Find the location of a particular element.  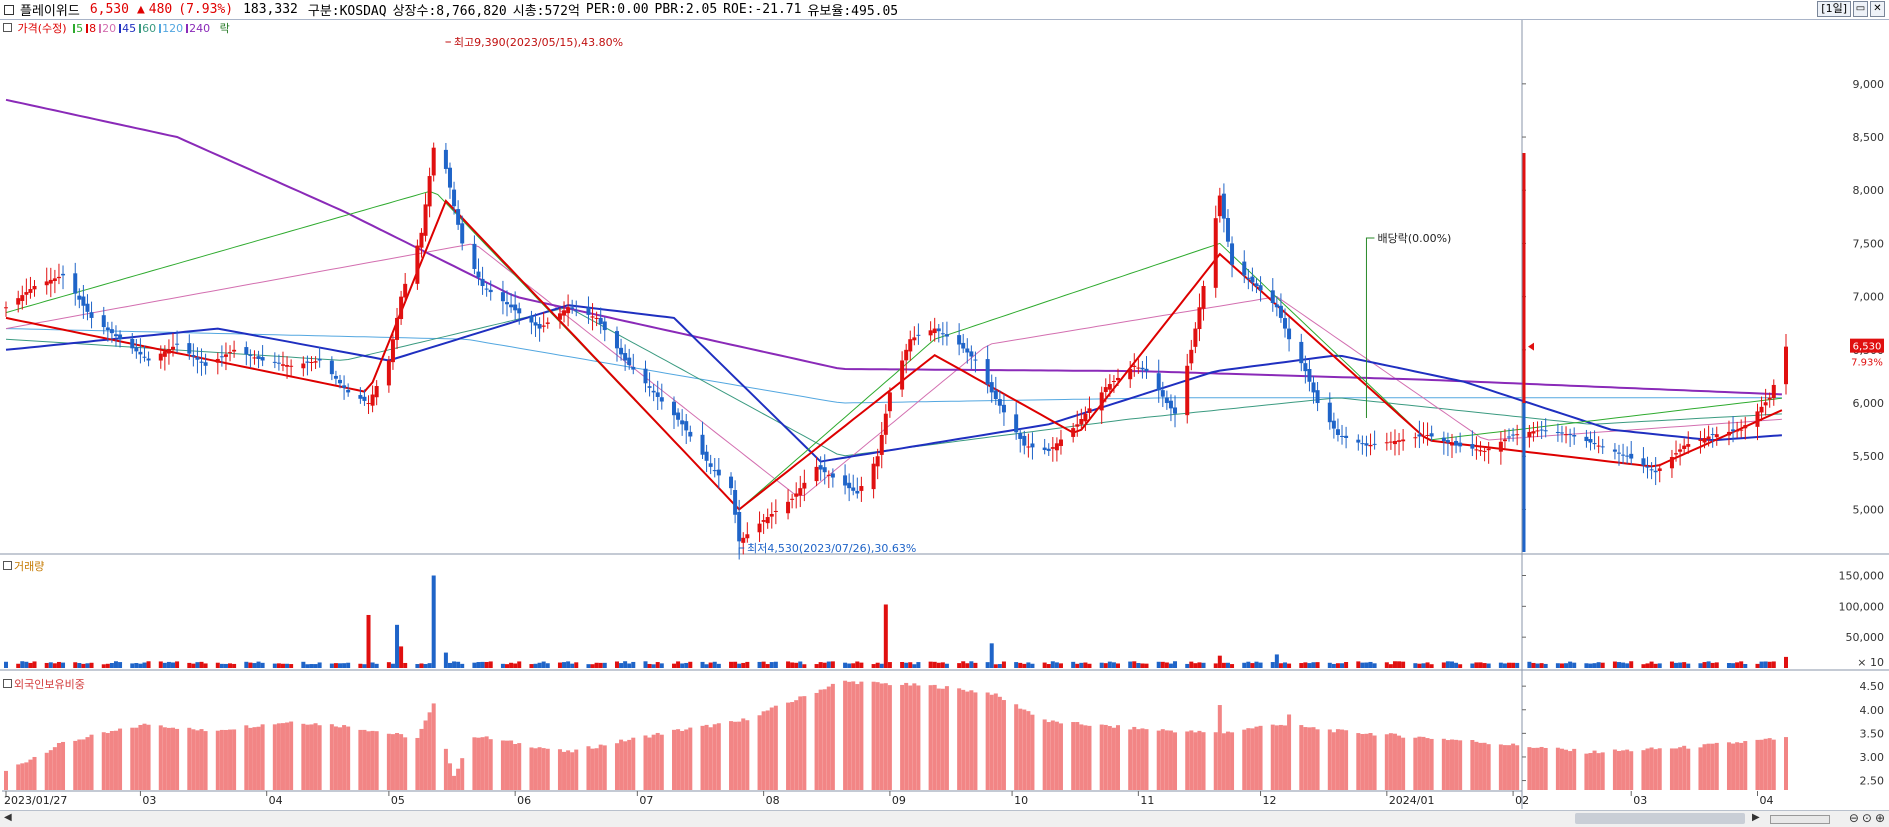

price-tick-label: 5,500 is located at coordinates (1869, 456).